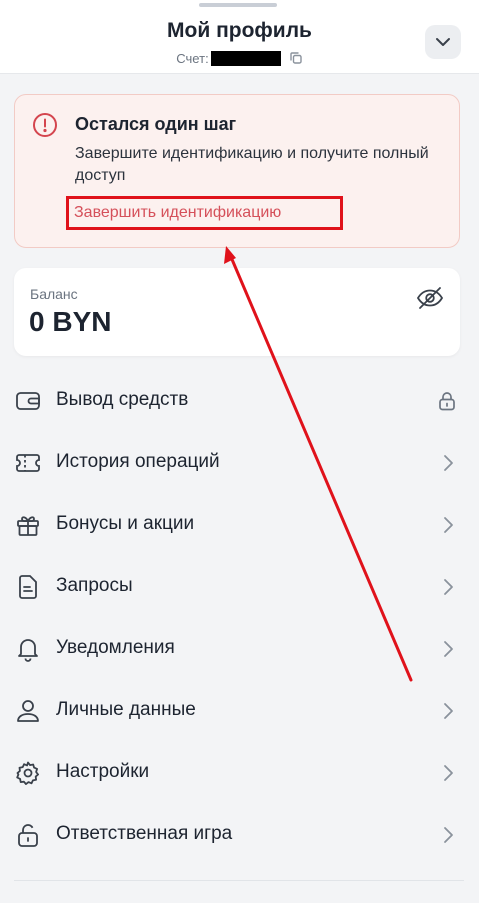 This screenshot has height=903, width=479. Describe the element at coordinates (239, 30) in the screenshot. I see `page-title: Мой профиль` at that location.